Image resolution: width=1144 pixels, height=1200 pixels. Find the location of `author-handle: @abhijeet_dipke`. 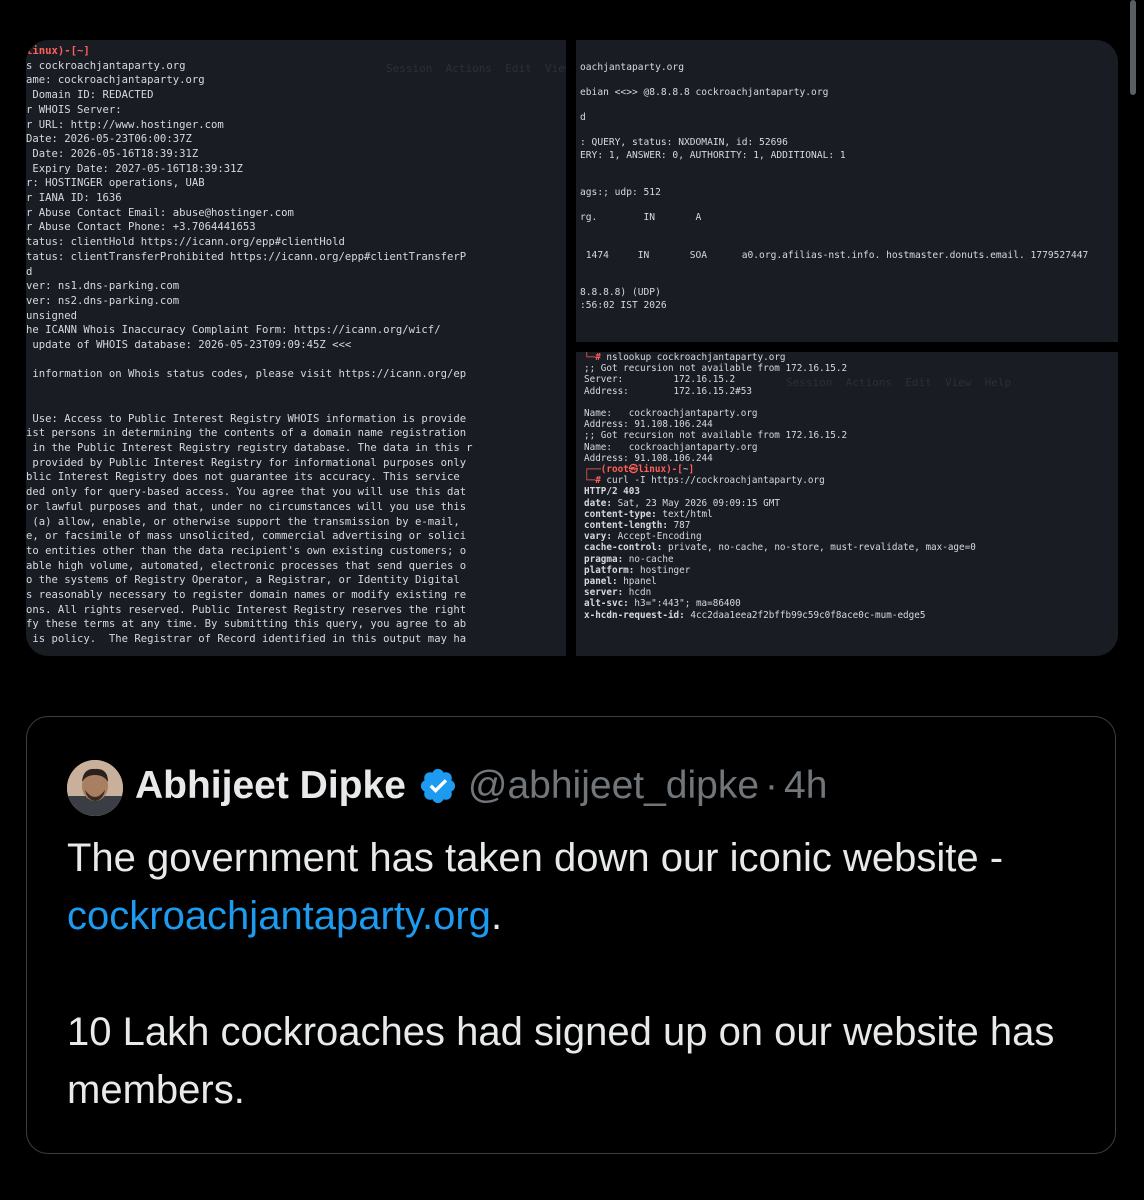

author-handle: @abhijeet_dipke is located at coordinates (613, 786).